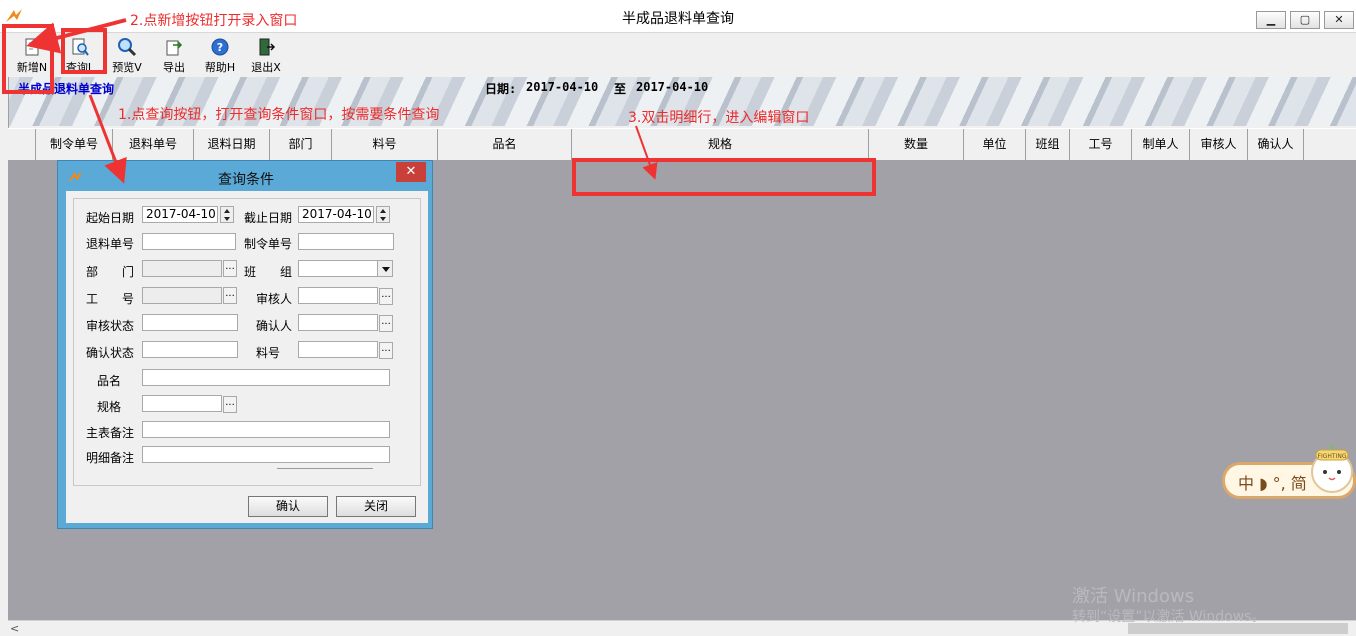 The height and width of the screenshot is (636, 1356). Describe the element at coordinates (501, 89) in the screenshot. I see `date-label: 日期:` at that location.